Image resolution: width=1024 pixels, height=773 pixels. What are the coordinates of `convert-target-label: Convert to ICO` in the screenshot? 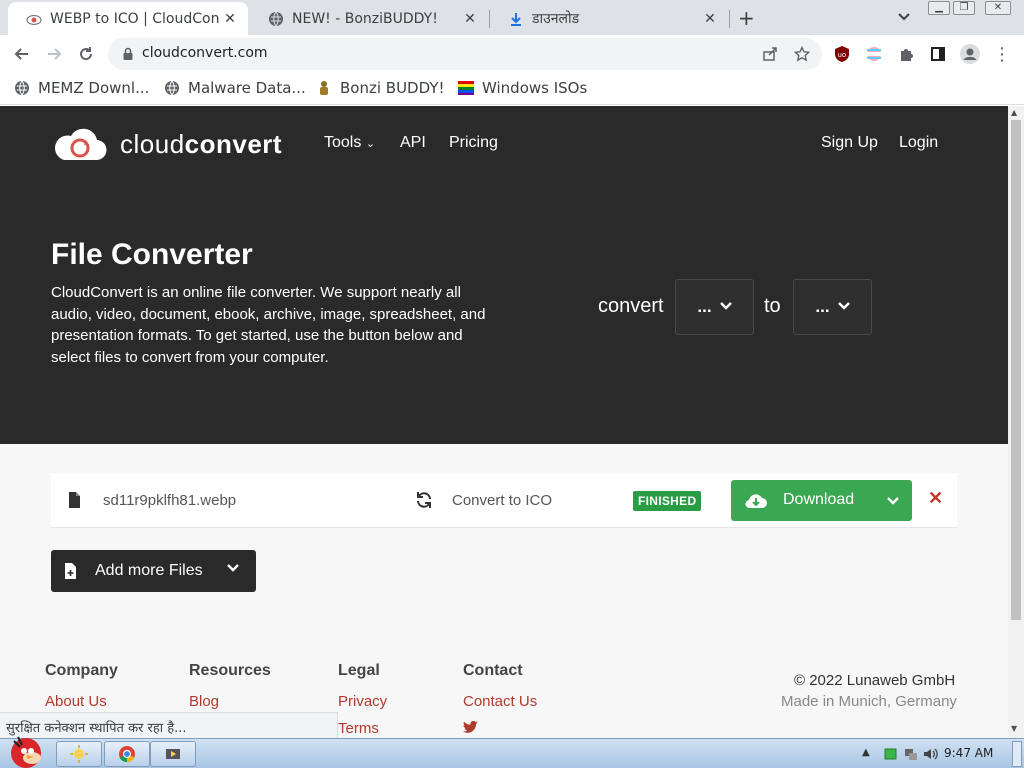 It's located at (502, 500).